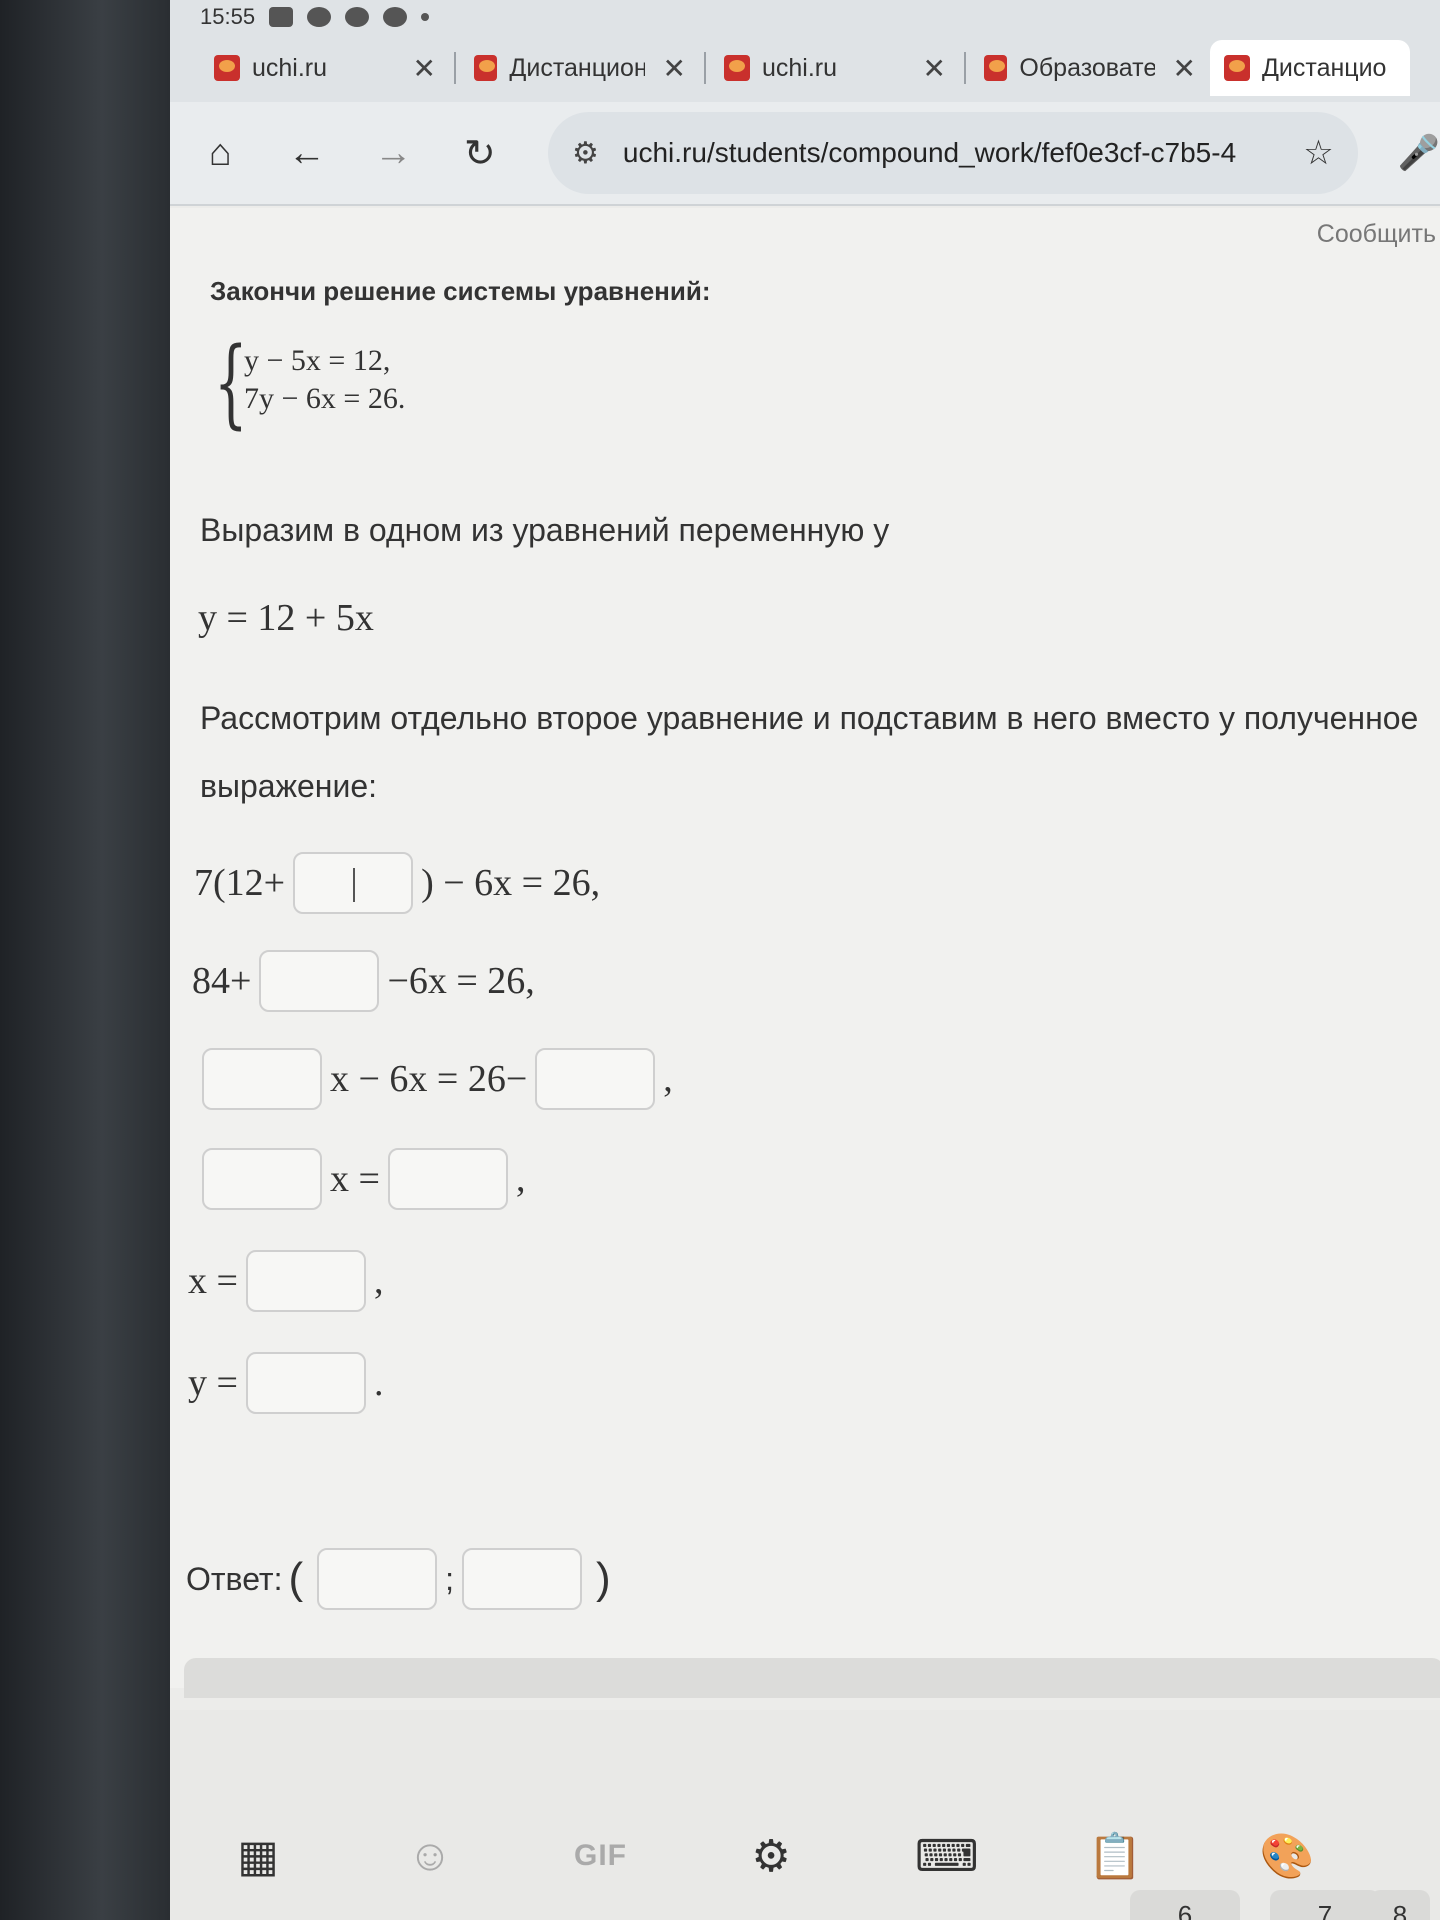  What do you see at coordinates (461, 981) in the screenshot?
I see `line2-suffix: −6x = 26,` at bounding box center [461, 981].